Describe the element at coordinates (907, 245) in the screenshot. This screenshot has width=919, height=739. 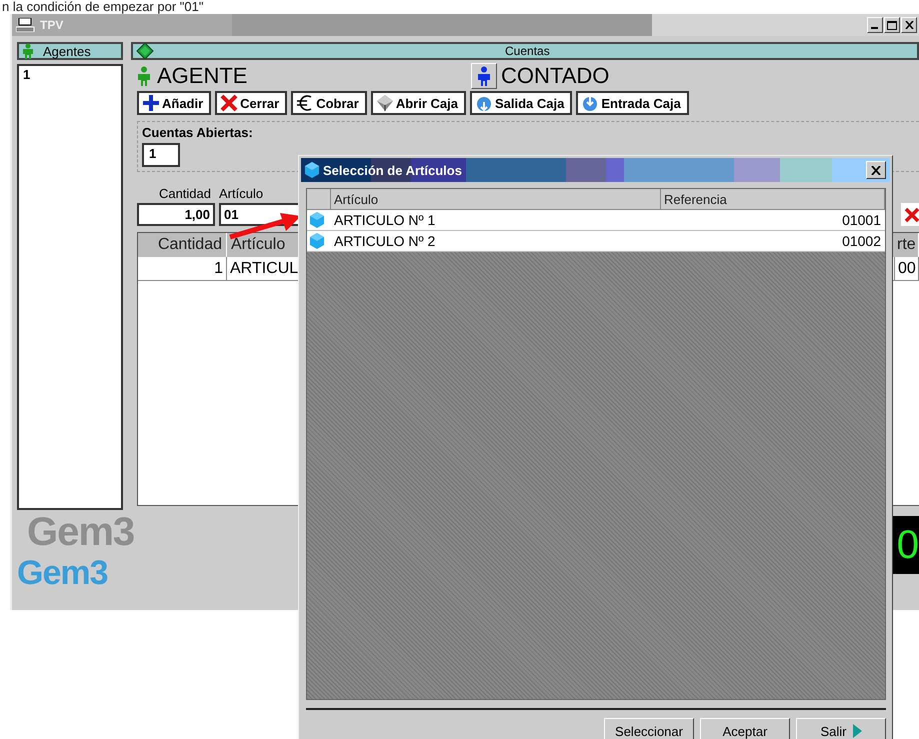
I see `column-header: rte` at that location.